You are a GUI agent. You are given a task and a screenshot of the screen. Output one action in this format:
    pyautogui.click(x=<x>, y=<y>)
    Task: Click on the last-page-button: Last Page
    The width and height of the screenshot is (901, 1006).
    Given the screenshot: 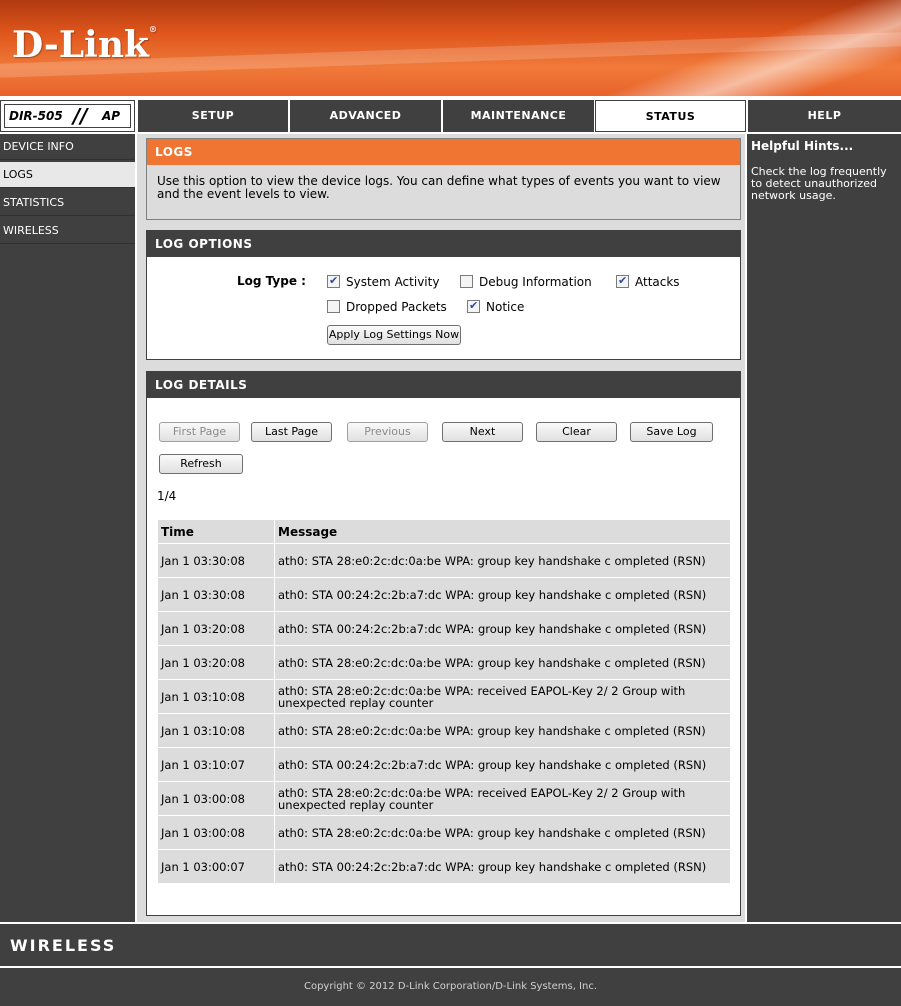 What is the action you would take?
    pyautogui.click(x=291, y=432)
    